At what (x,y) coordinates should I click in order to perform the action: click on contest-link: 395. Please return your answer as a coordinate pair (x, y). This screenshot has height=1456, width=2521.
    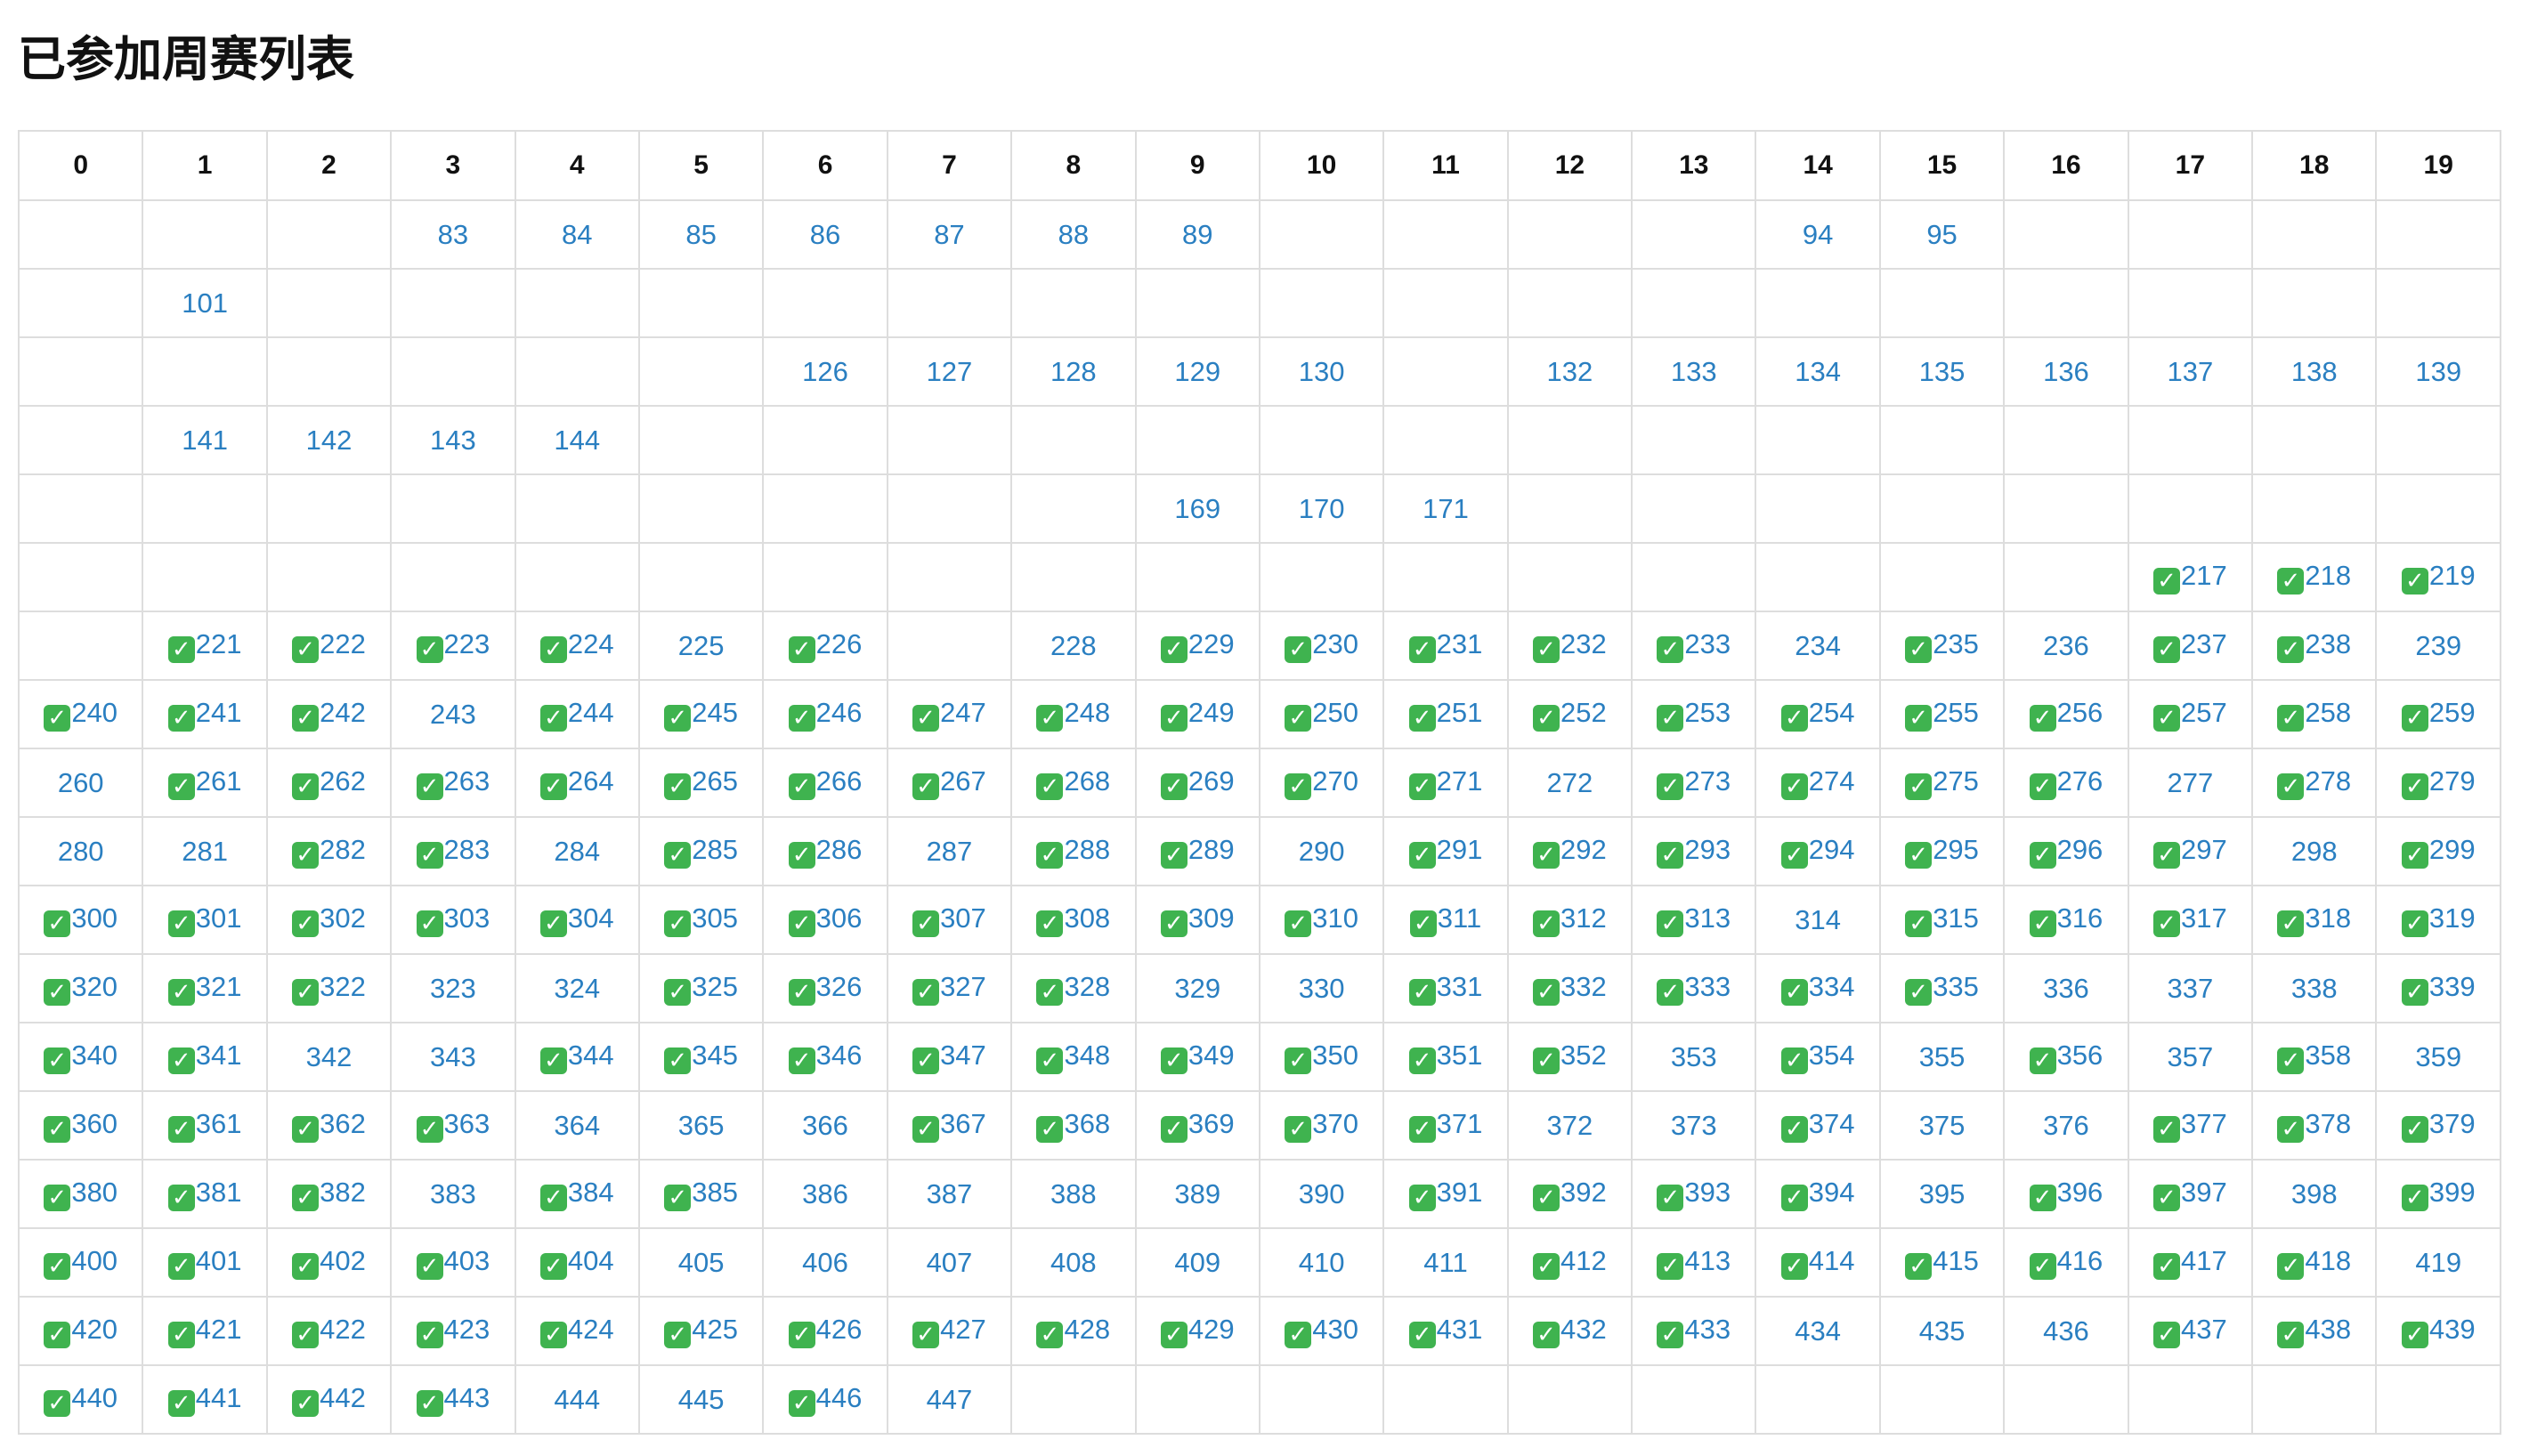
    Looking at the image, I should click on (1942, 1193).